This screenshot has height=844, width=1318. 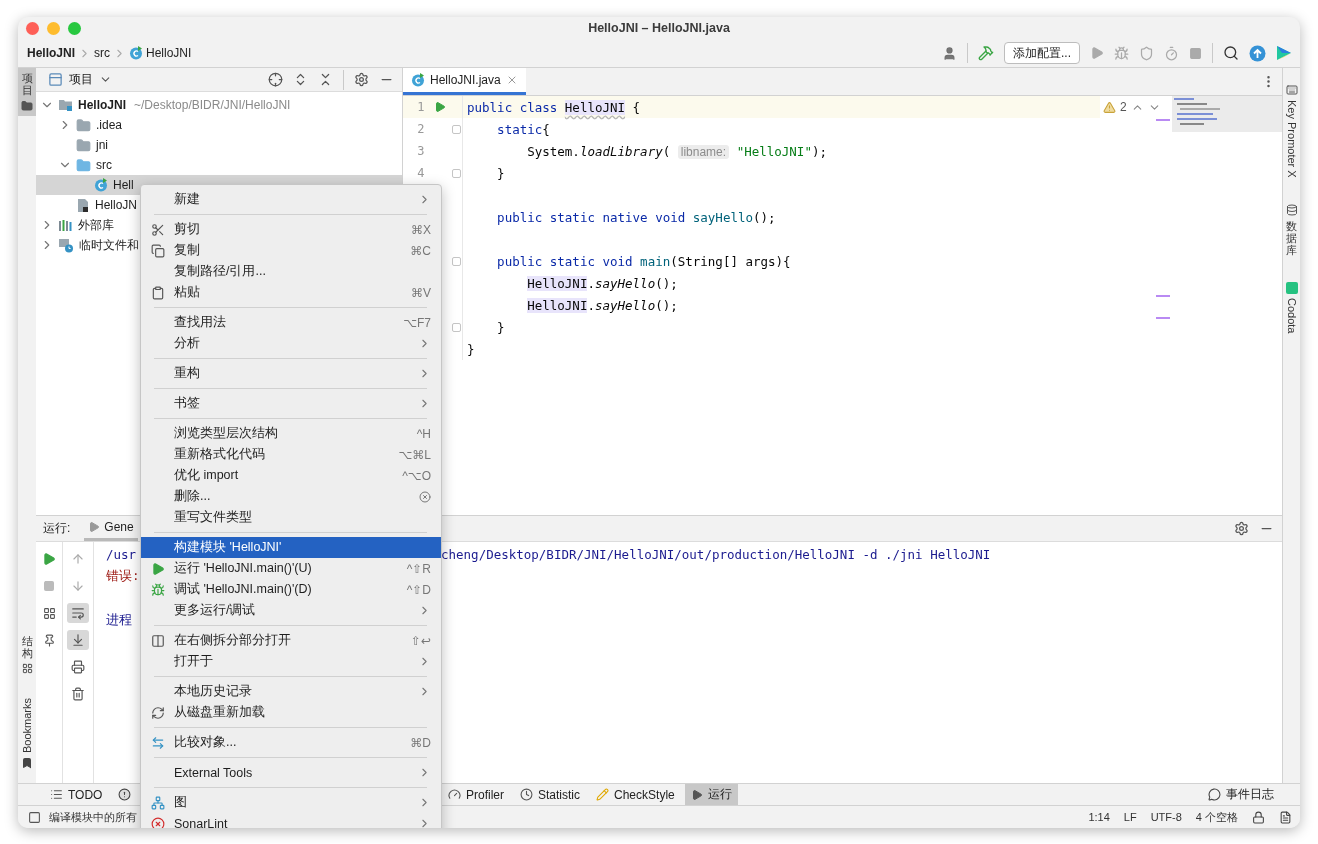 I want to click on project-path: ~/Desktop/BIDR/JNI/HelloJNI, so click(x=212, y=105).